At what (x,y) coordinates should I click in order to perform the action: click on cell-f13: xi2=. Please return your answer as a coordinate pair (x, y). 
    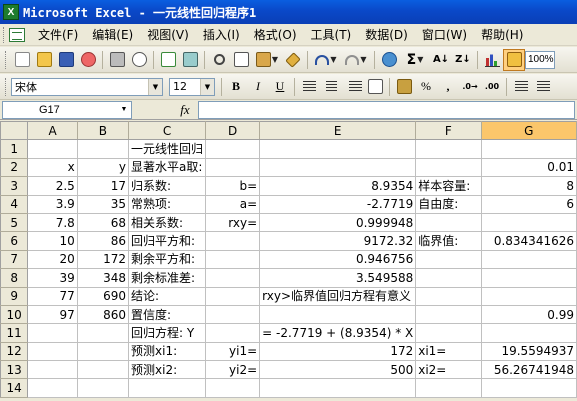
    Looking at the image, I should click on (448, 370).